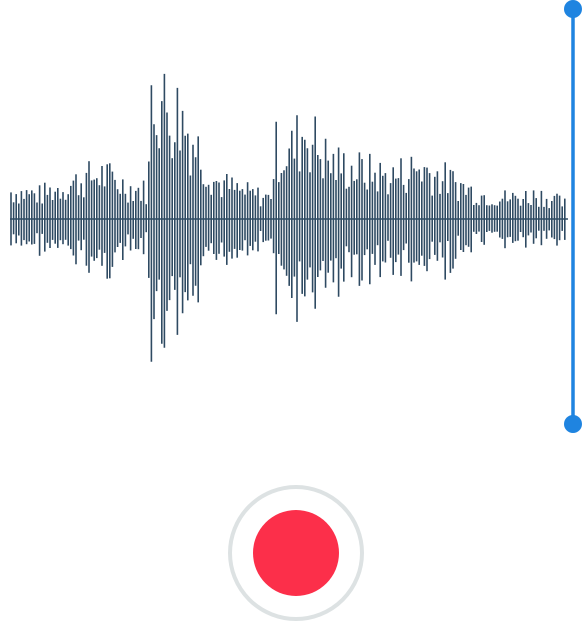 The image size is (584, 626). Describe the element at coordinates (573, 9) in the screenshot. I see `playhead-top-handle-icon` at that location.